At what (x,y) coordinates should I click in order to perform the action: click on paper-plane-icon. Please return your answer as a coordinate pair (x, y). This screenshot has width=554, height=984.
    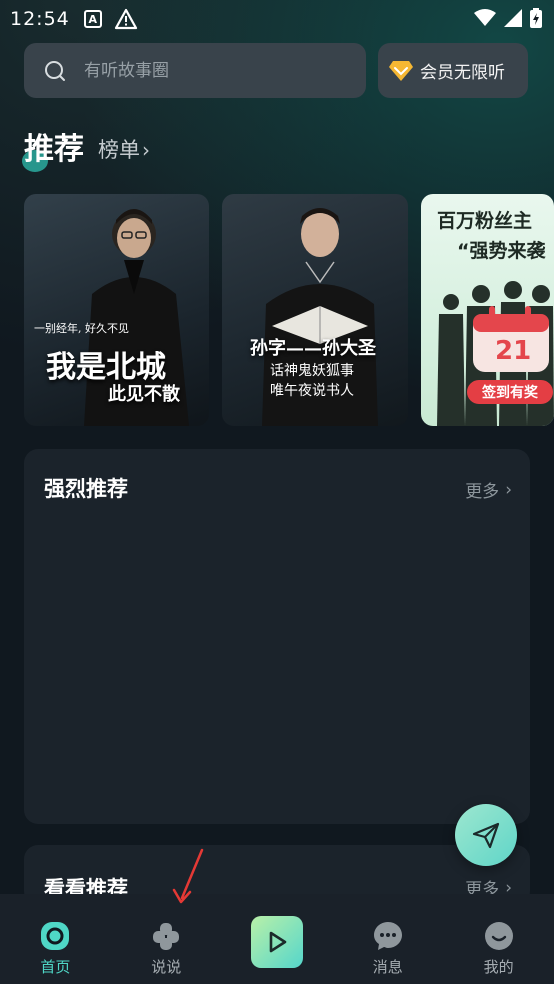
    Looking at the image, I should click on (486, 835).